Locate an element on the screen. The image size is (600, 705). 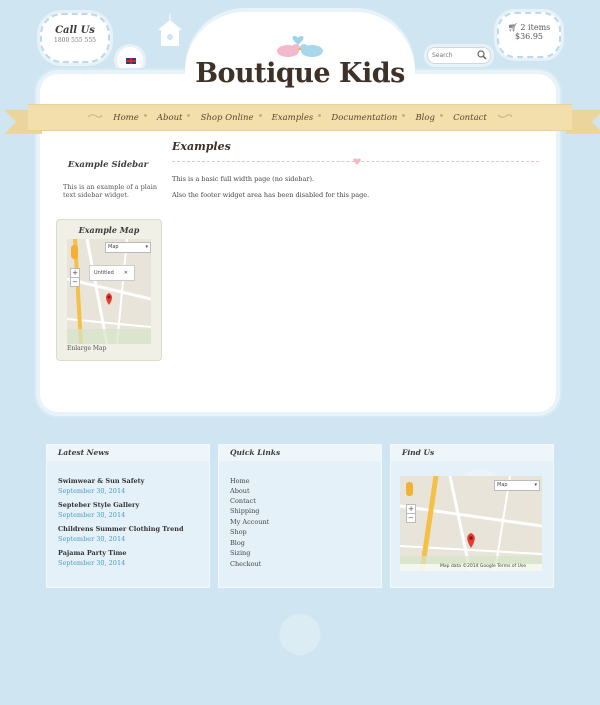
nav-shop-online: Shop Online is located at coordinates (227, 118).